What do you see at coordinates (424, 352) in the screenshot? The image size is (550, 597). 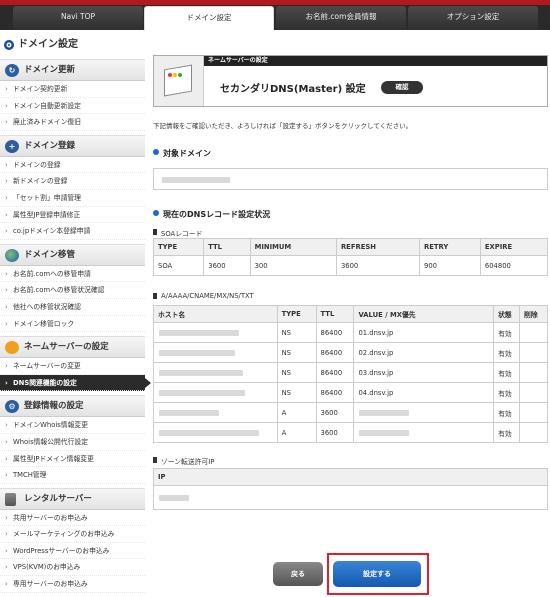 I see `record-cell: 02.dnsv.jp` at bounding box center [424, 352].